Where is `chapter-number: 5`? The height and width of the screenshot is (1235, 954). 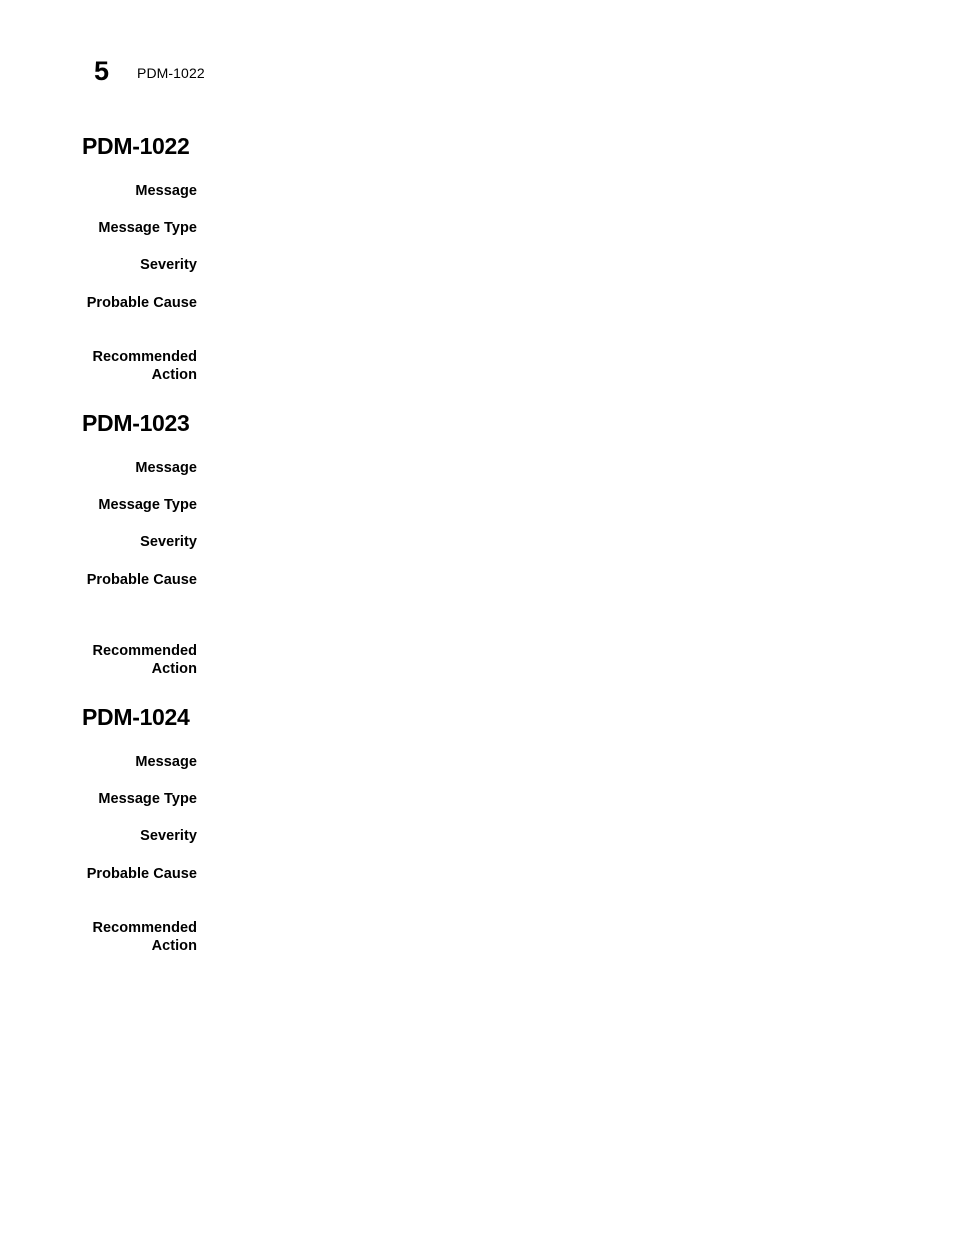 chapter-number: 5 is located at coordinates (101, 71).